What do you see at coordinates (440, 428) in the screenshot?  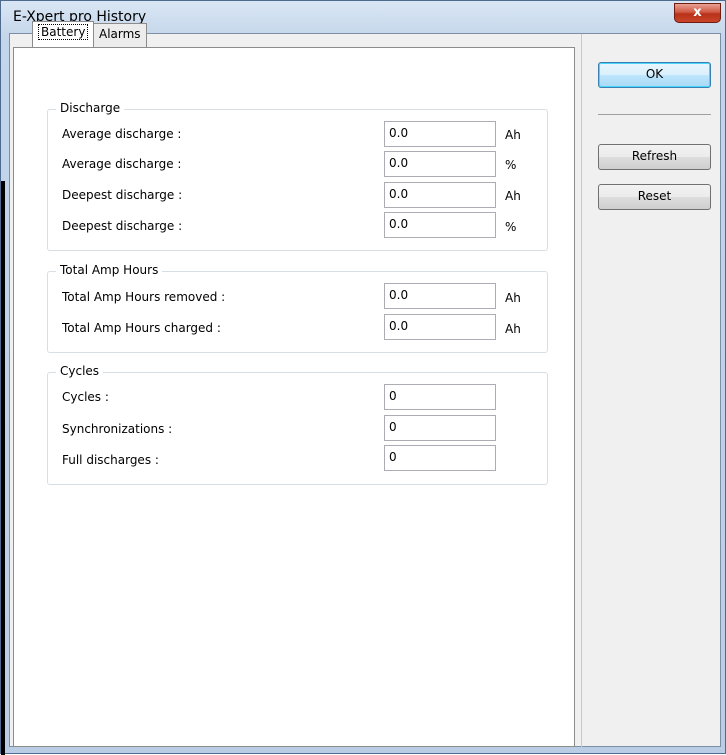 I see `synchronizations-field: 0` at bounding box center [440, 428].